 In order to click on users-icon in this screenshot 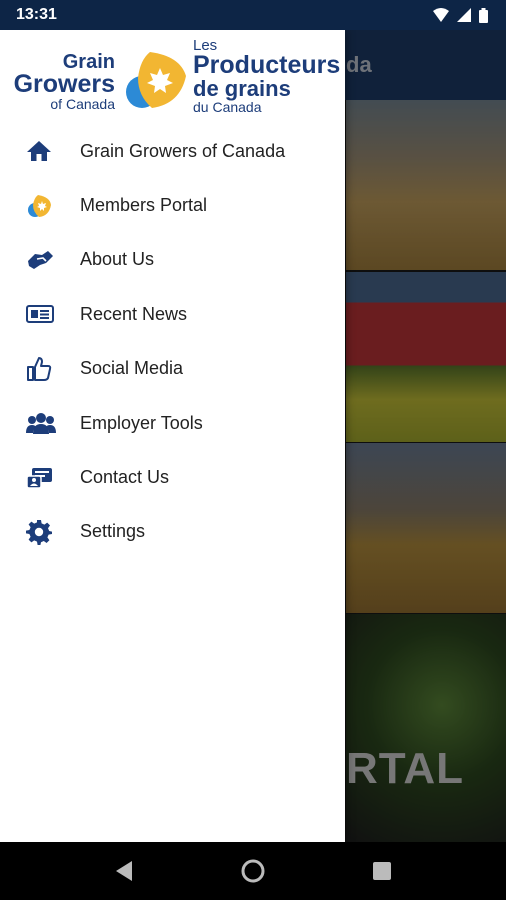, I will do `click(41, 424)`.